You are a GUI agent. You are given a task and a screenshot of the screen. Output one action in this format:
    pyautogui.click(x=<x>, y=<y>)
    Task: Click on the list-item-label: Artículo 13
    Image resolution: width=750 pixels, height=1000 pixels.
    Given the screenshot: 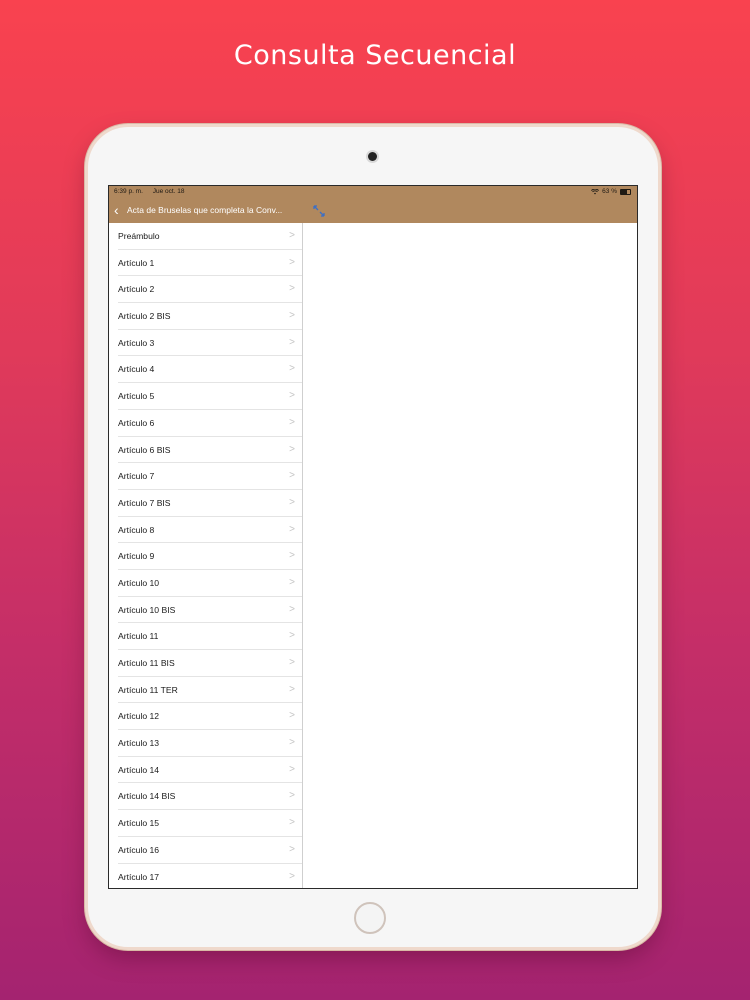 What is the action you would take?
    pyautogui.click(x=139, y=743)
    